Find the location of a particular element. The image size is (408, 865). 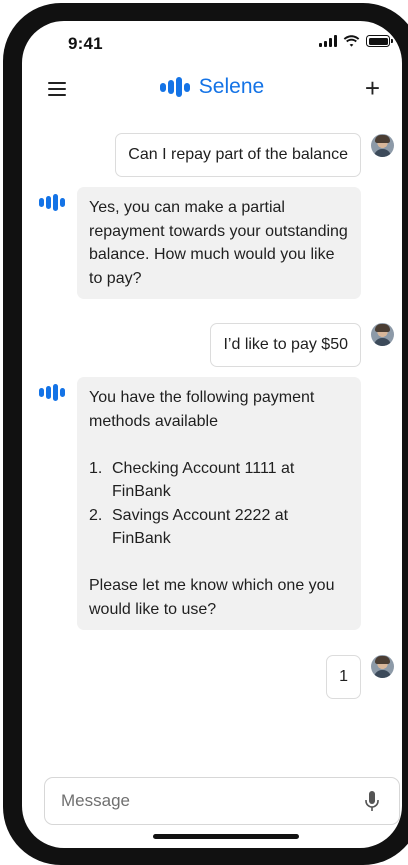

wifi-icon is located at coordinates (351, 41).